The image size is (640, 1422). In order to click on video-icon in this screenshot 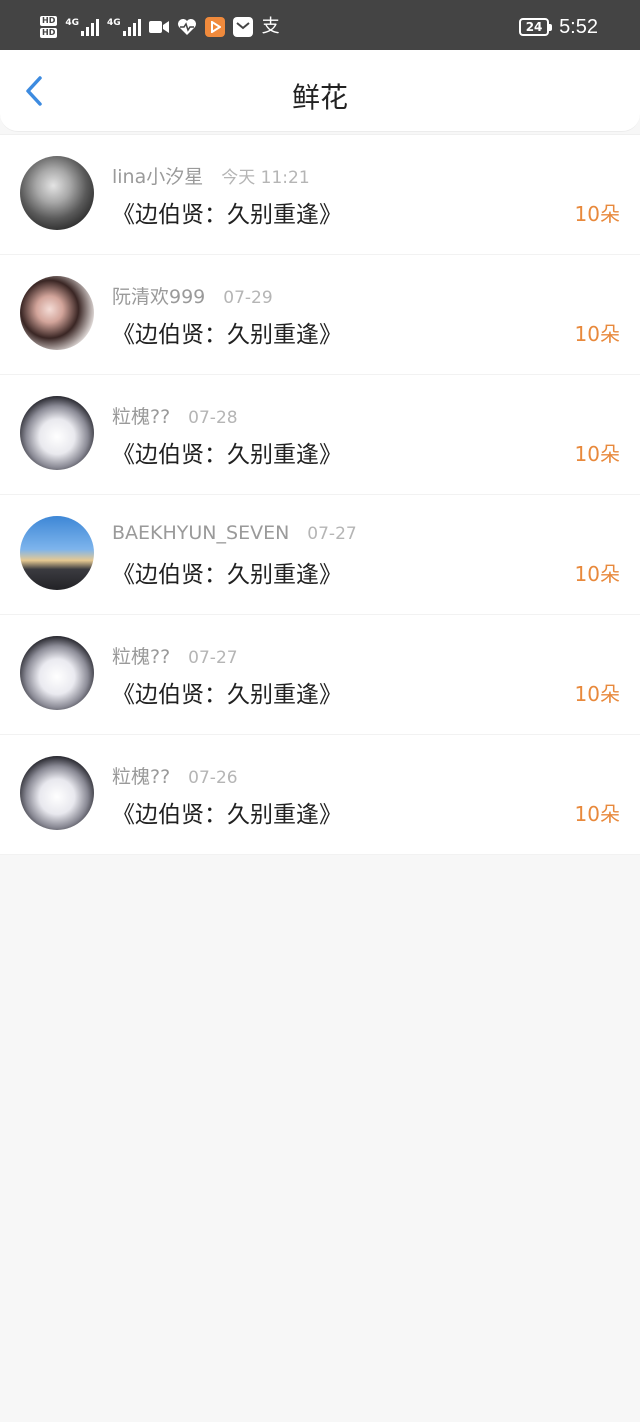, I will do `click(158, 27)`.